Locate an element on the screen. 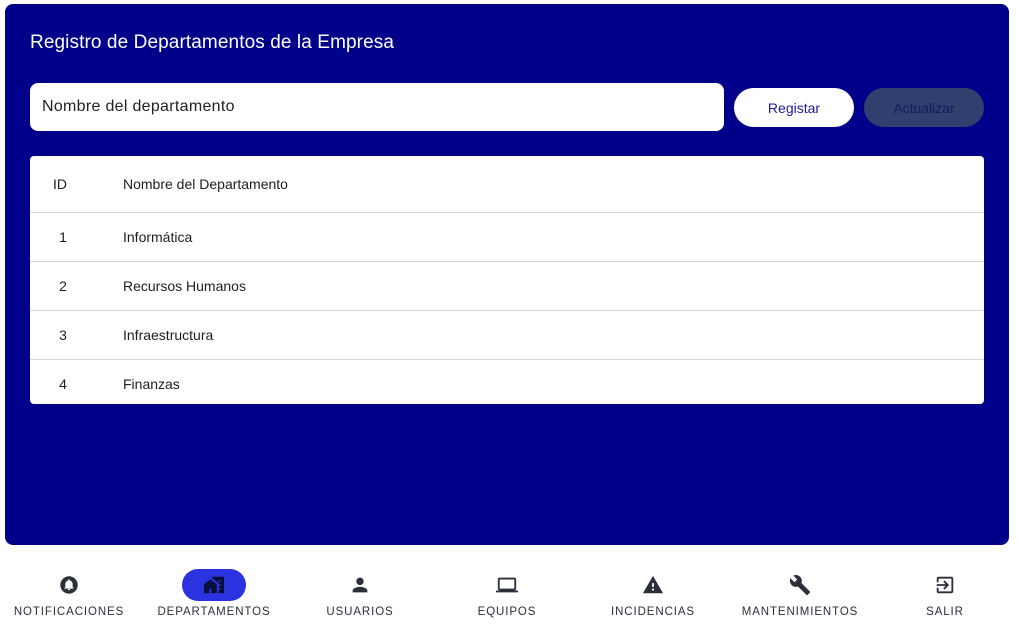 This screenshot has height=633, width=1019. page-title: Registro de Departamentos de la Empresa is located at coordinates (212, 42).